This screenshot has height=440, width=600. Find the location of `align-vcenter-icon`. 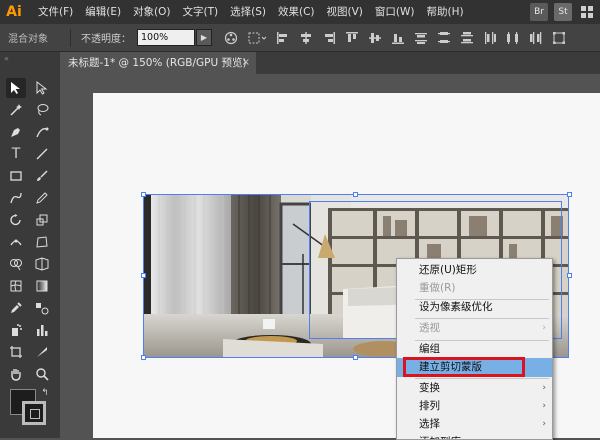

align-vcenter-icon is located at coordinates (375, 38).